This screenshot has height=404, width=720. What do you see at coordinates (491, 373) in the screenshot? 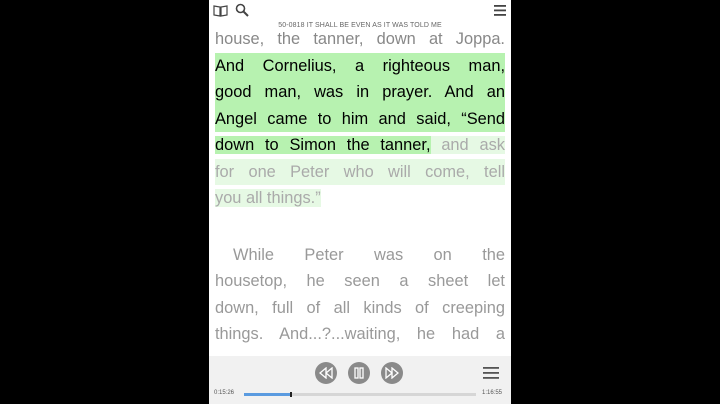
I see `list-icon` at bounding box center [491, 373].